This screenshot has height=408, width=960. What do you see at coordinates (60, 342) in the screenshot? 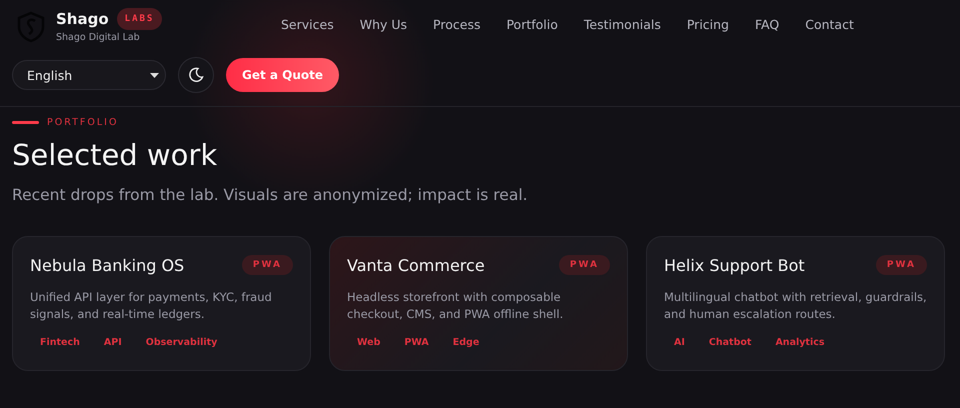
I see `project-tag: Fintech` at bounding box center [60, 342].